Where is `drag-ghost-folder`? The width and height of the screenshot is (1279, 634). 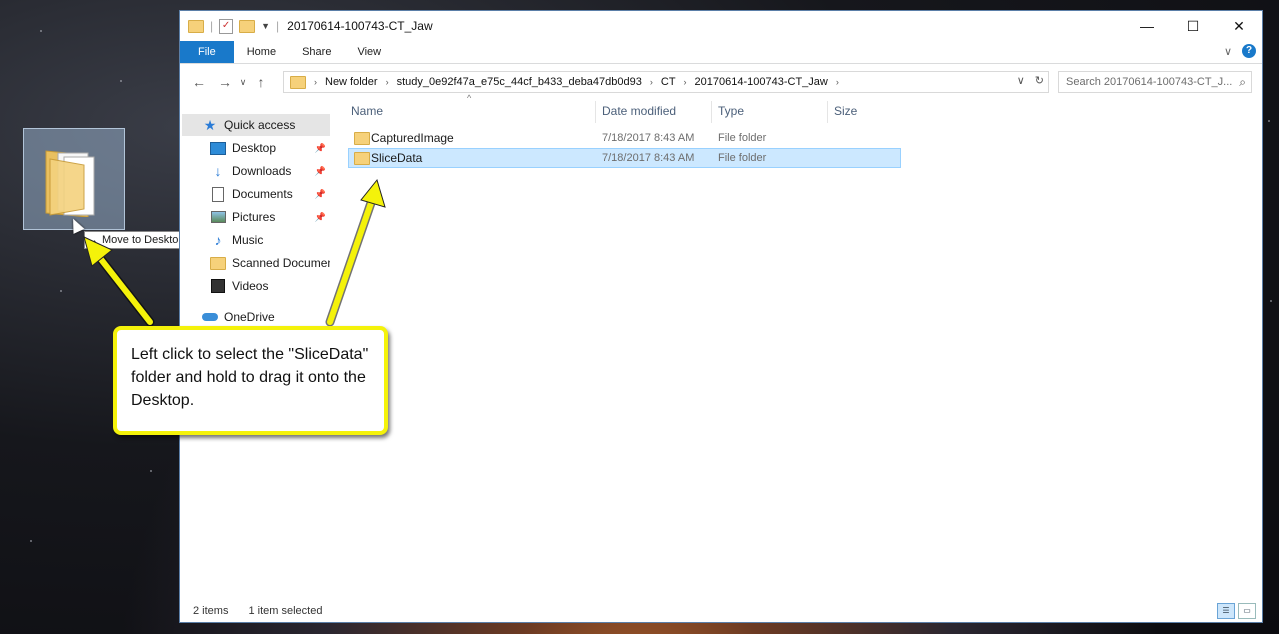 drag-ghost-folder is located at coordinates (74, 179).